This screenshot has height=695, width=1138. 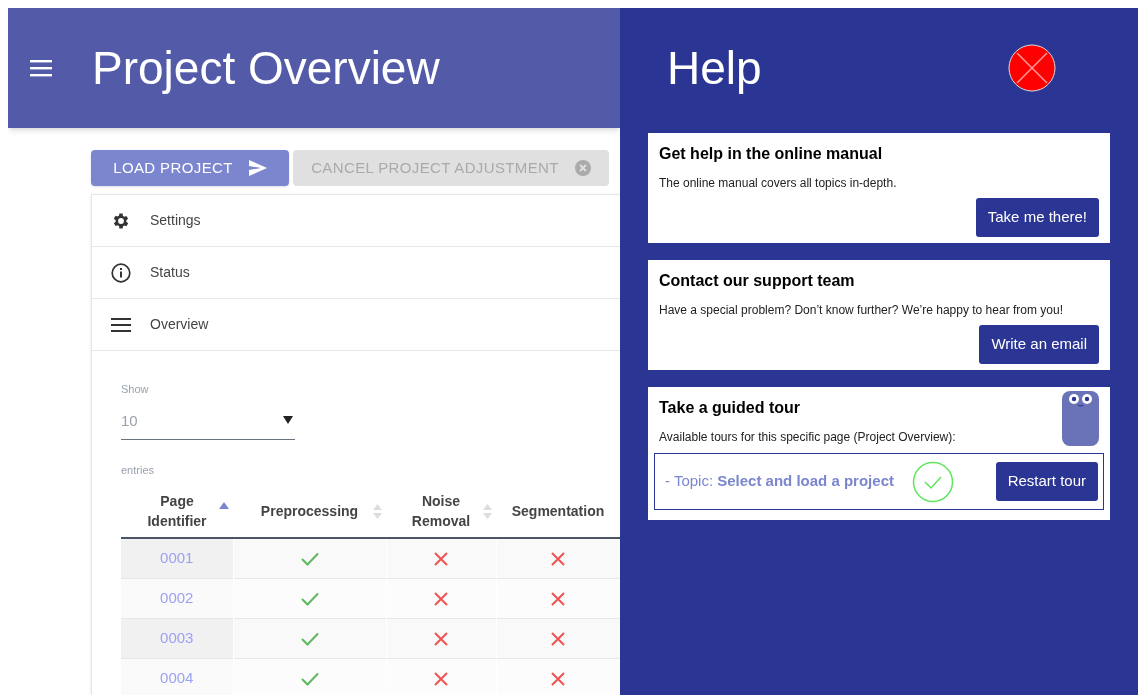 What do you see at coordinates (121, 324) in the screenshot?
I see `list-icon` at bounding box center [121, 324].